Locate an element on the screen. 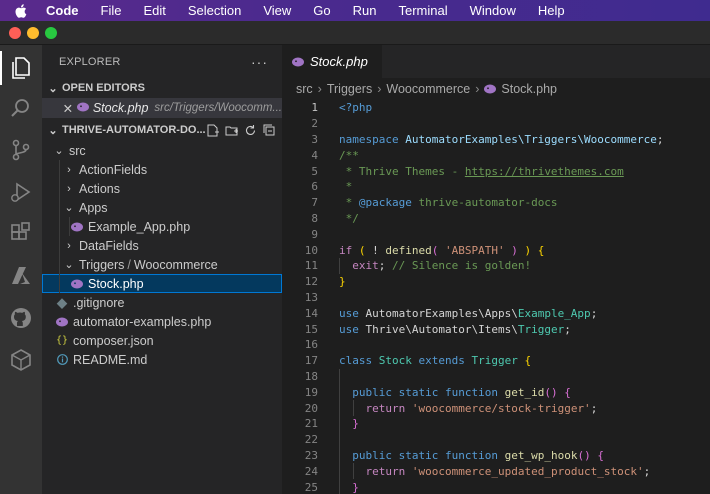 This screenshot has height=494, width=710. remote-explorer-icon is located at coordinates (21, 360).